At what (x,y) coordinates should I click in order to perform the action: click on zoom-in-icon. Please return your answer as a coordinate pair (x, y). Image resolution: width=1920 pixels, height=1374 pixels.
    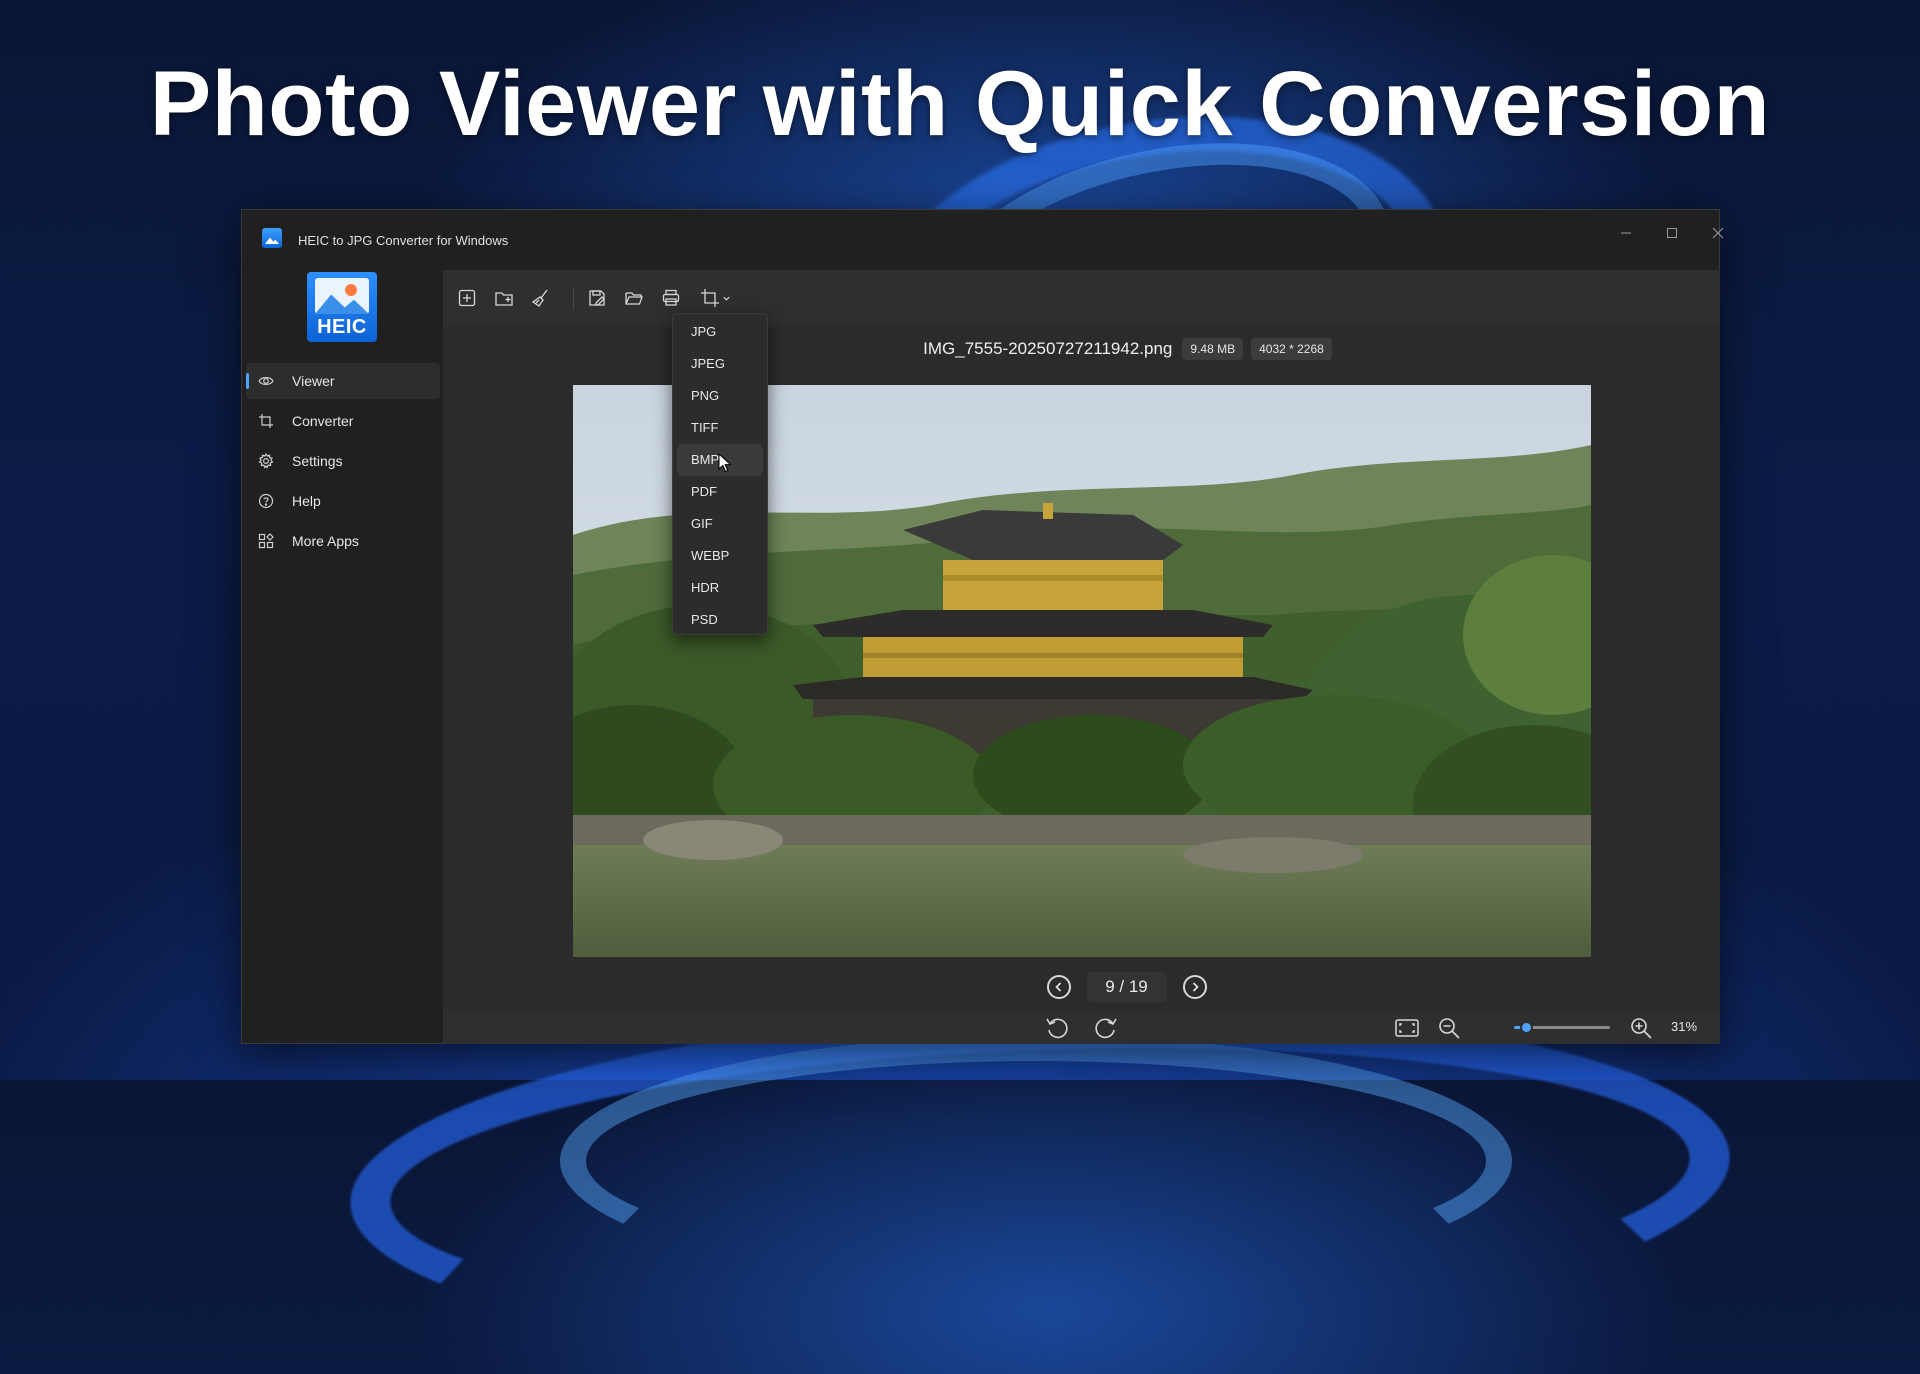
    Looking at the image, I should click on (1641, 1028).